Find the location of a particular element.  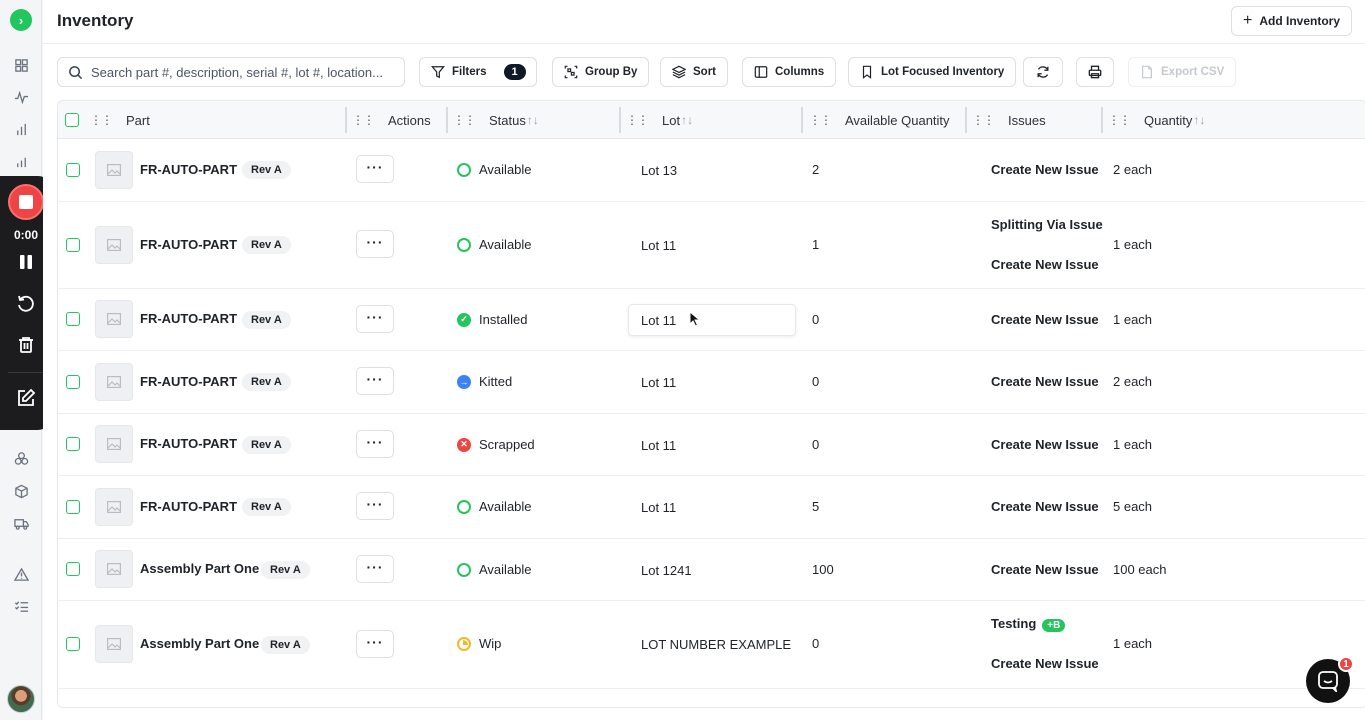

activity-icon is located at coordinates (21, 97).